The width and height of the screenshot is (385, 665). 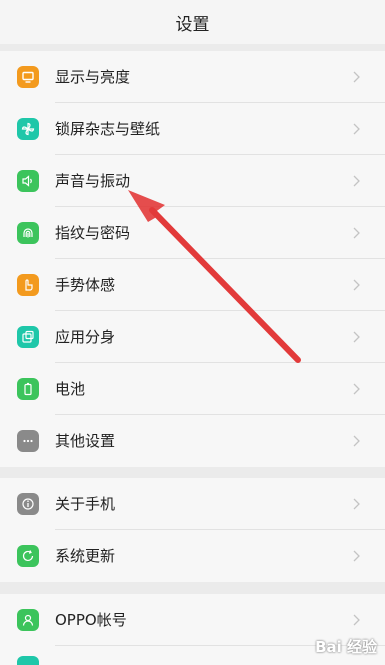 I want to click on settings-item-fingerprint: 指纹与密码, so click(x=192, y=233).